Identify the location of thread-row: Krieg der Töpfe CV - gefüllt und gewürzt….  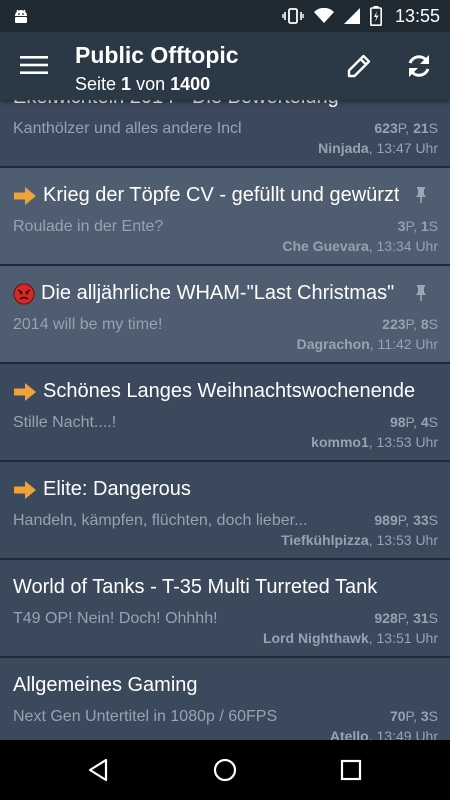
(225, 217).